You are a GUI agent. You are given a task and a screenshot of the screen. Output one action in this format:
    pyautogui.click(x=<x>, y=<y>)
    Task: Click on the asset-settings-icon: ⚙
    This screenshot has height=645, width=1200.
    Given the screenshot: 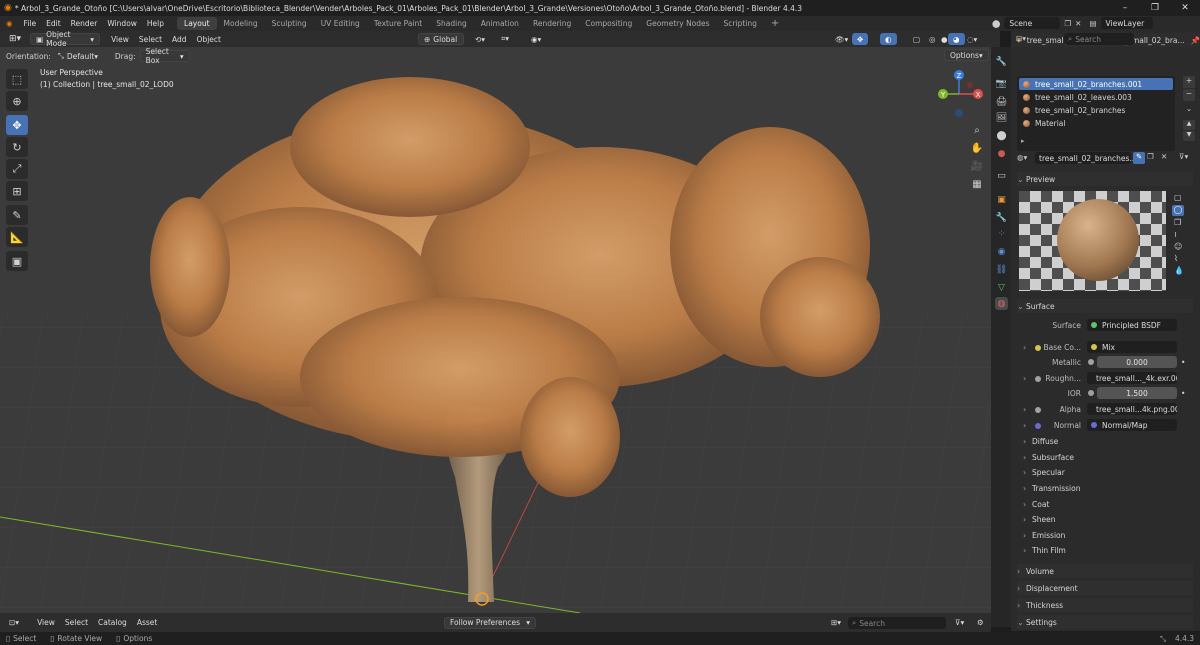 What is the action you would take?
    pyautogui.click(x=980, y=623)
    